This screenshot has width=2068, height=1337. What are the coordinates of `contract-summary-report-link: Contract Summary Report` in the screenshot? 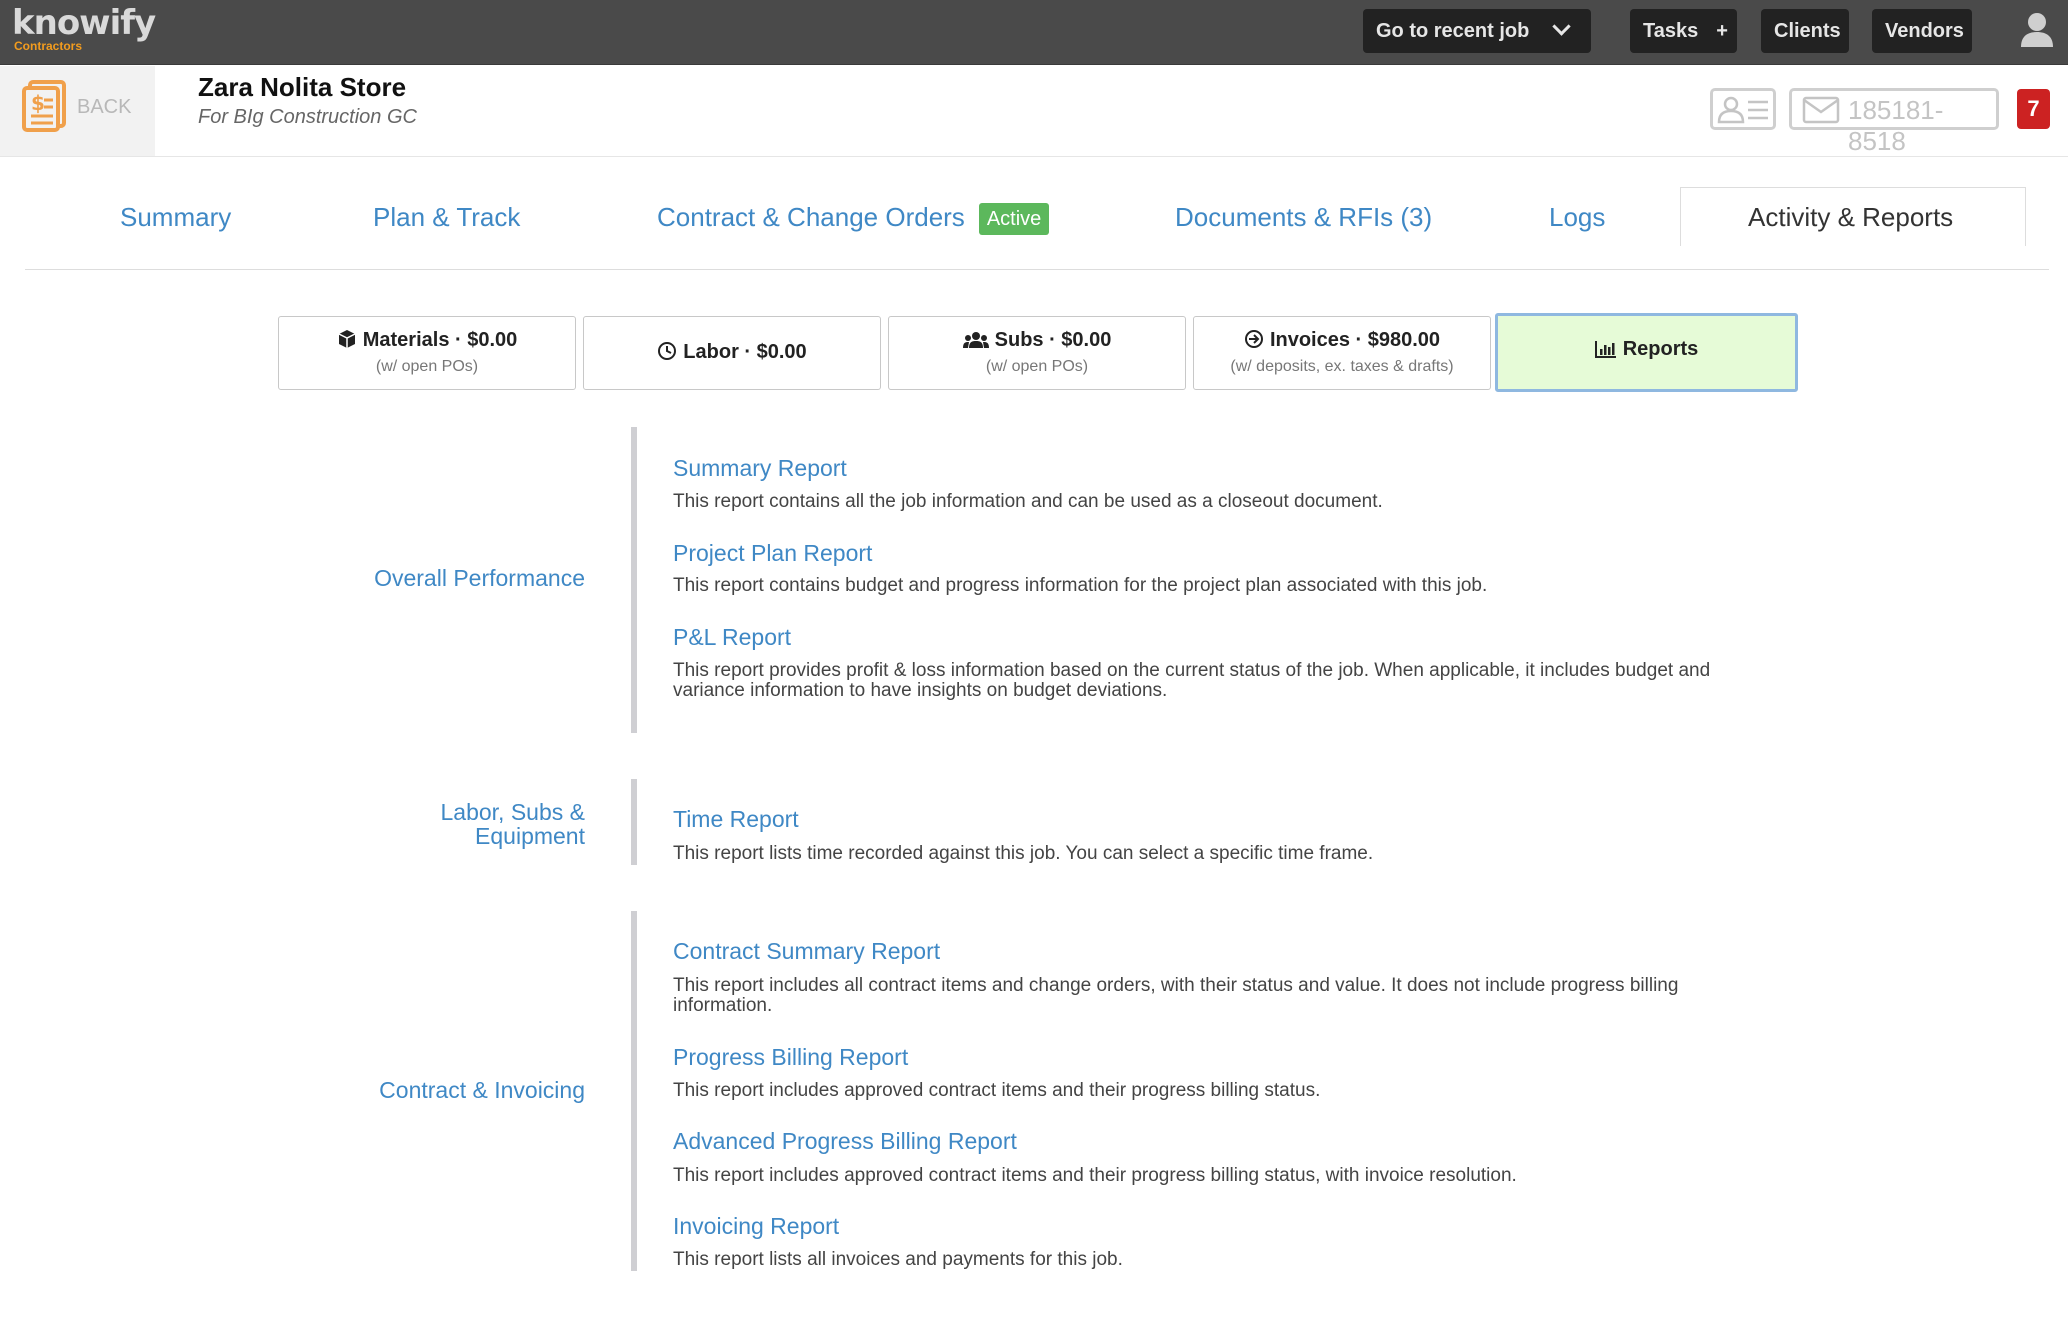 It's located at (806, 951).